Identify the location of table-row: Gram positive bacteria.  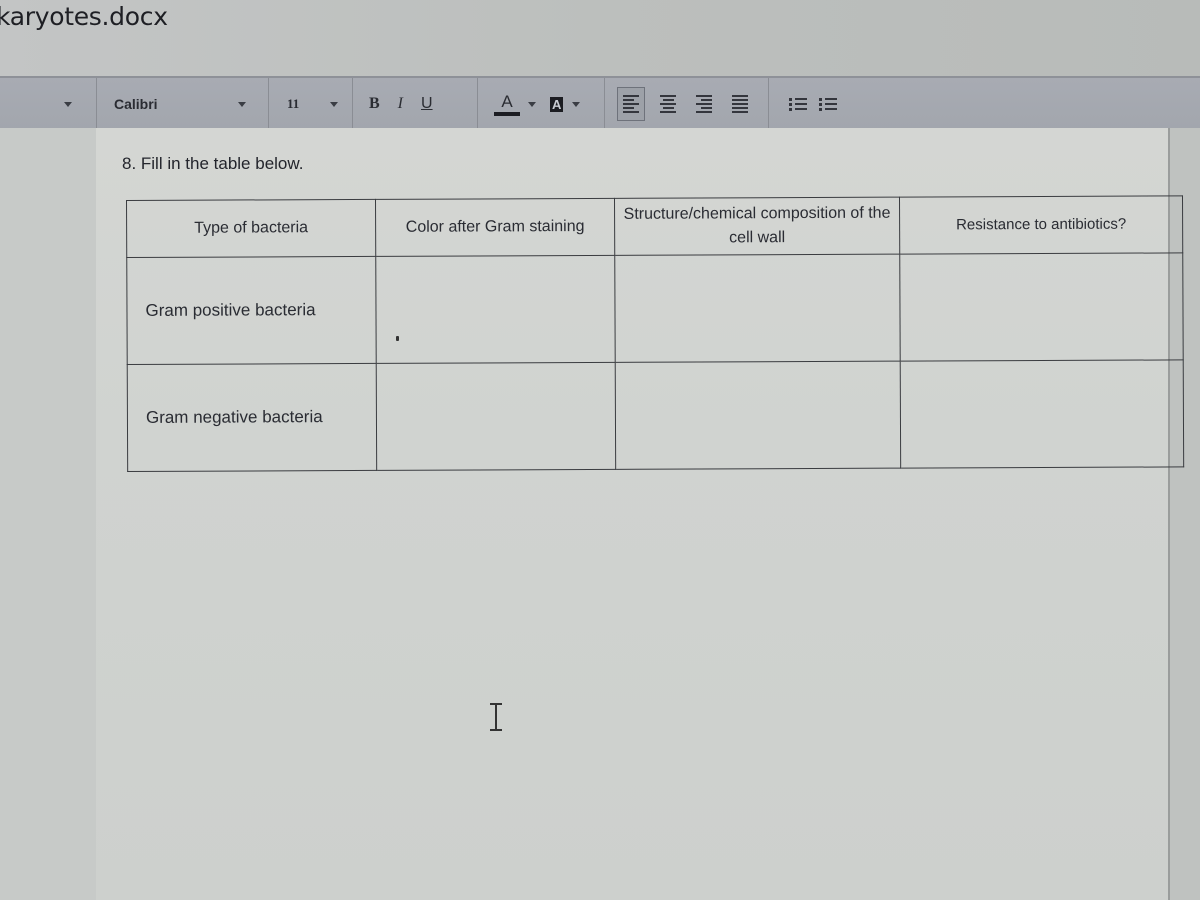
(655, 308).